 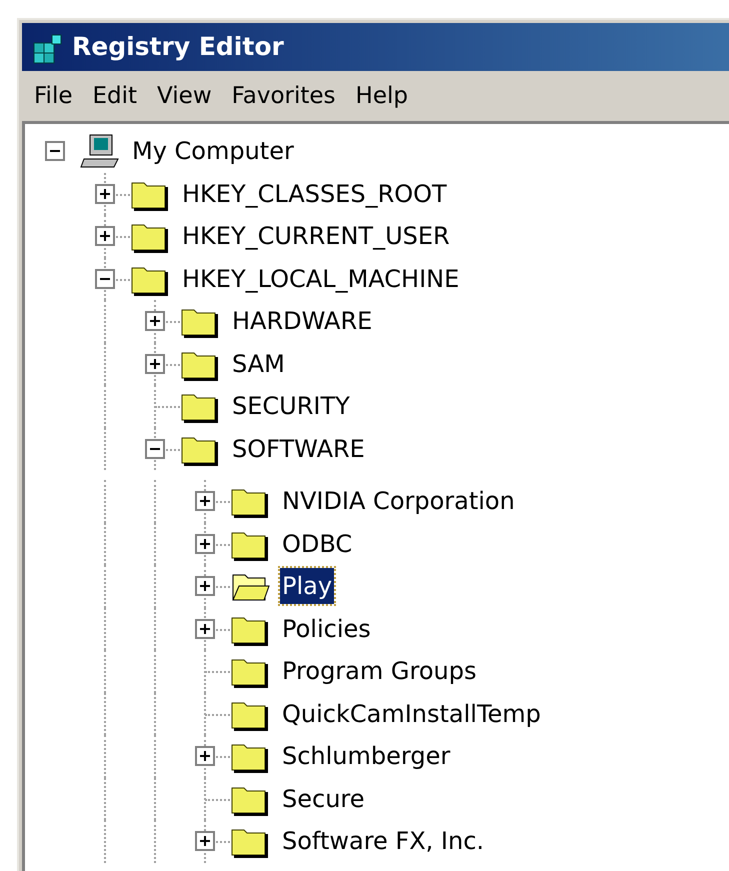 What do you see at coordinates (321, 278) in the screenshot?
I see `tree-item: HKEY_LOCAL_MACHINE` at bounding box center [321, 278].